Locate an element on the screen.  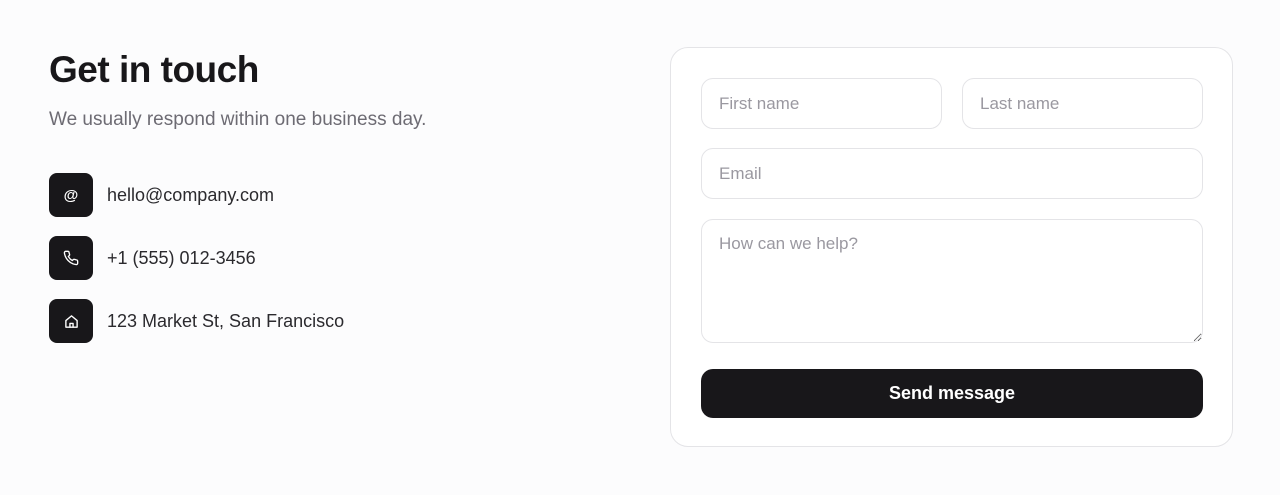
message-textarea is located at coordinates (952, 281).